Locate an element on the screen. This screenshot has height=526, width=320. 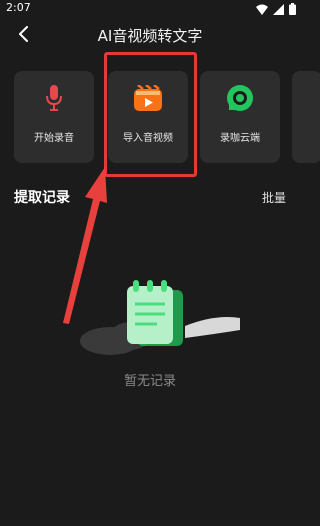
page-title: AI音视频转文字 is located at coordinates (150, 36).